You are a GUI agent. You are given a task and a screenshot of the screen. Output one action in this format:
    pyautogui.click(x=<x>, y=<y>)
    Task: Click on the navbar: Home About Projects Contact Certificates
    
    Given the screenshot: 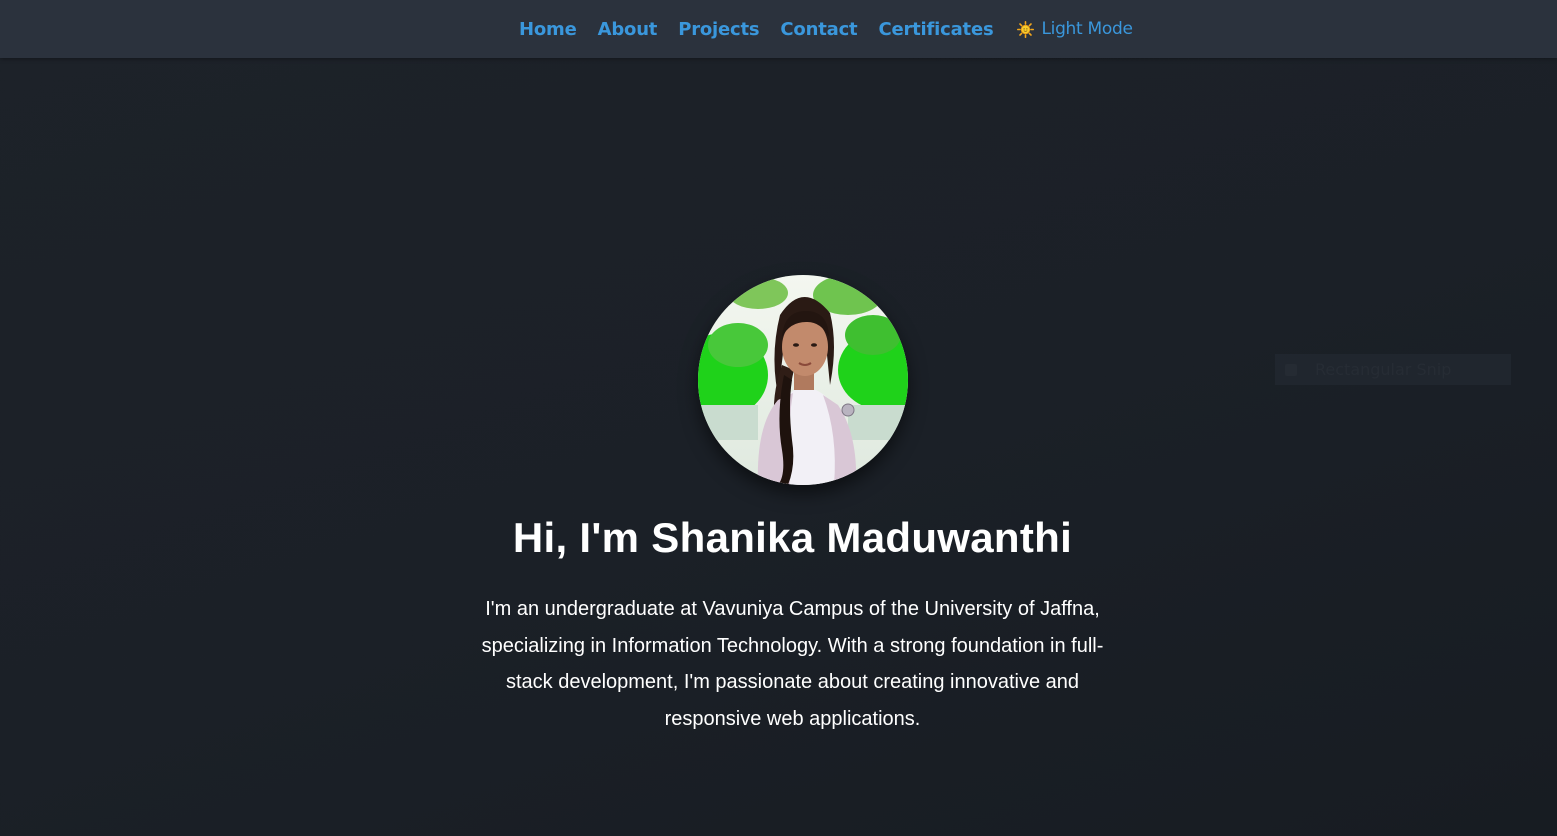 What is the action you would take?
    pyautogui.click(x=778, y=29)
    